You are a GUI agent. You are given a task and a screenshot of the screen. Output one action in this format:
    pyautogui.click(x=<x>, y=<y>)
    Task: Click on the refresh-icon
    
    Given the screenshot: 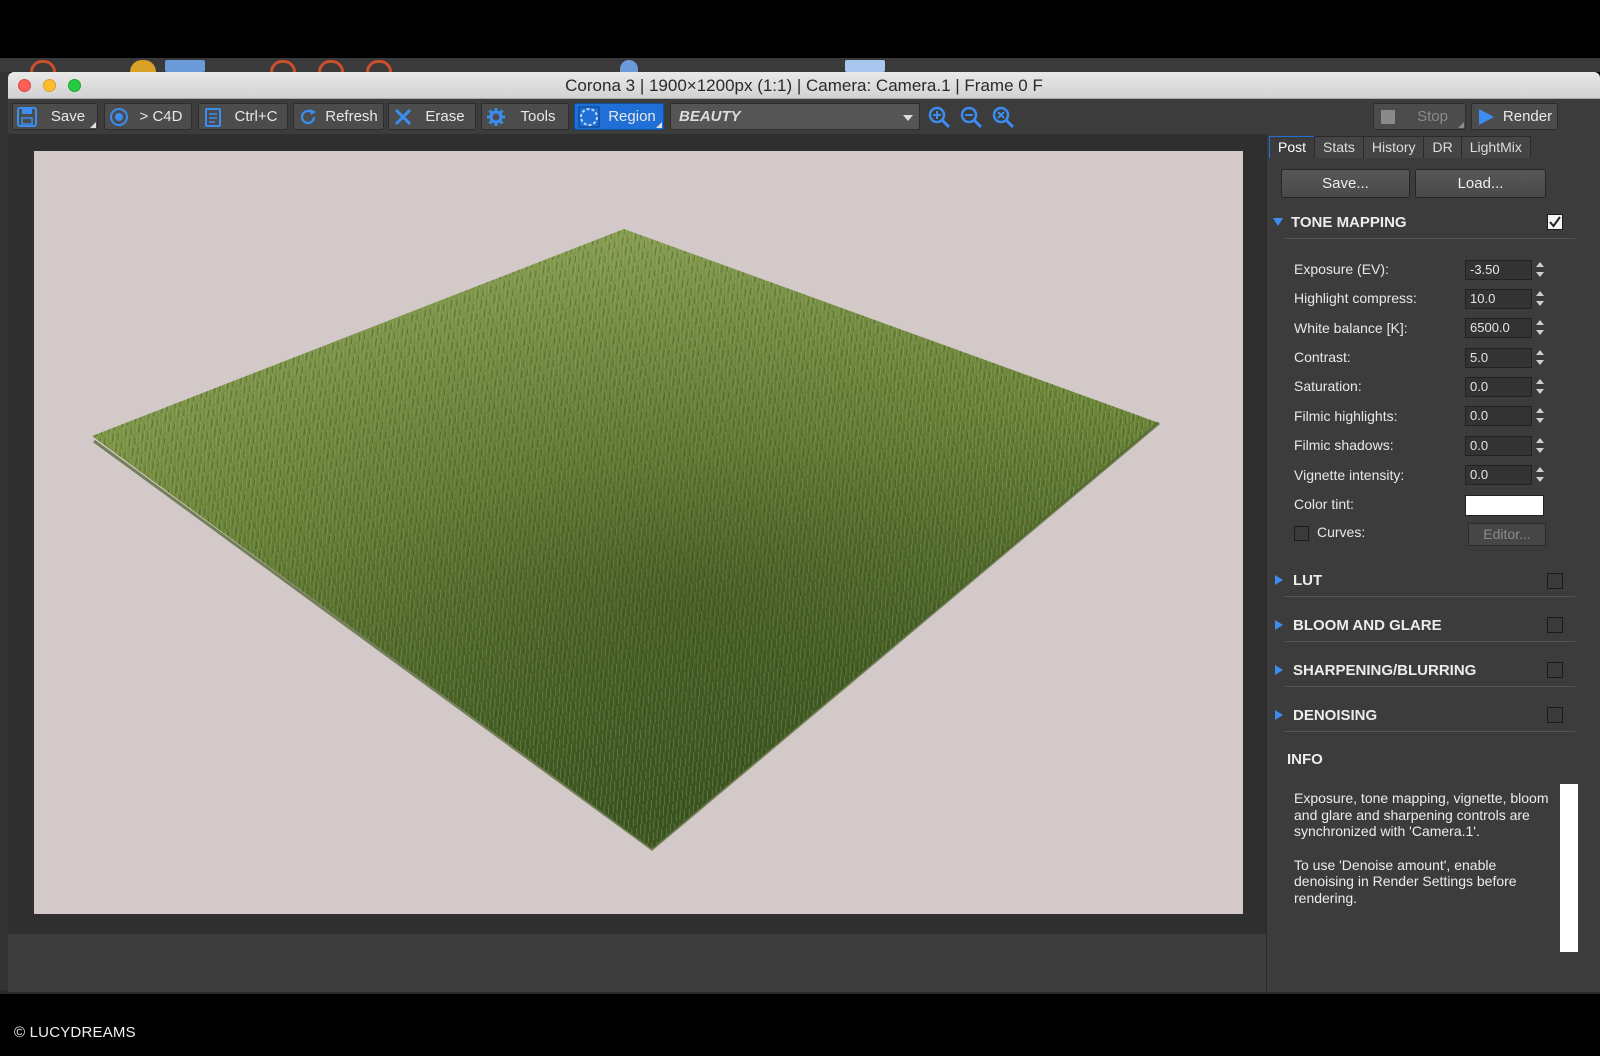 What is the action you would take?
    pyautogui.click(x=308, y=117)
    